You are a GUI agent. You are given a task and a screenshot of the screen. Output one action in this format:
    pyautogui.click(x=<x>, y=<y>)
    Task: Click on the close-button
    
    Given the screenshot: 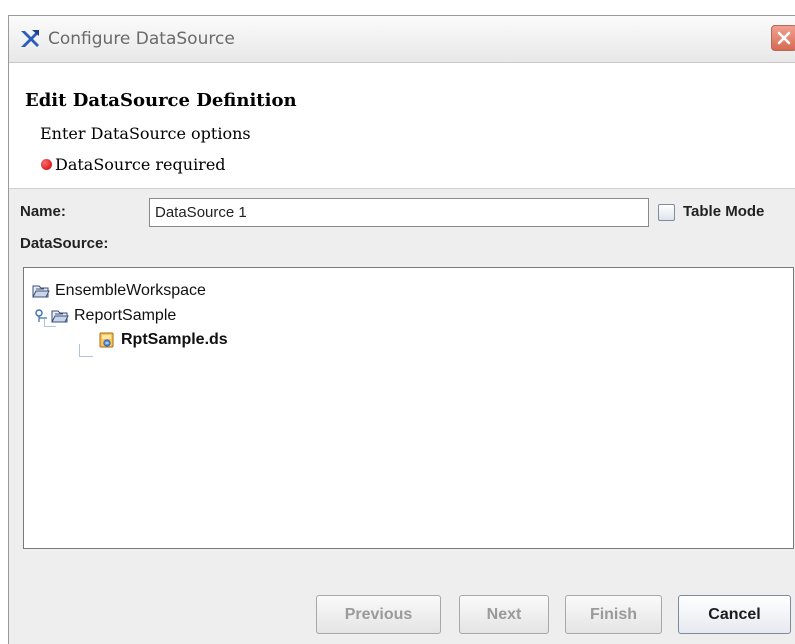 What is the action you would take?
    pyautogui.click(x=783, y=38)
    